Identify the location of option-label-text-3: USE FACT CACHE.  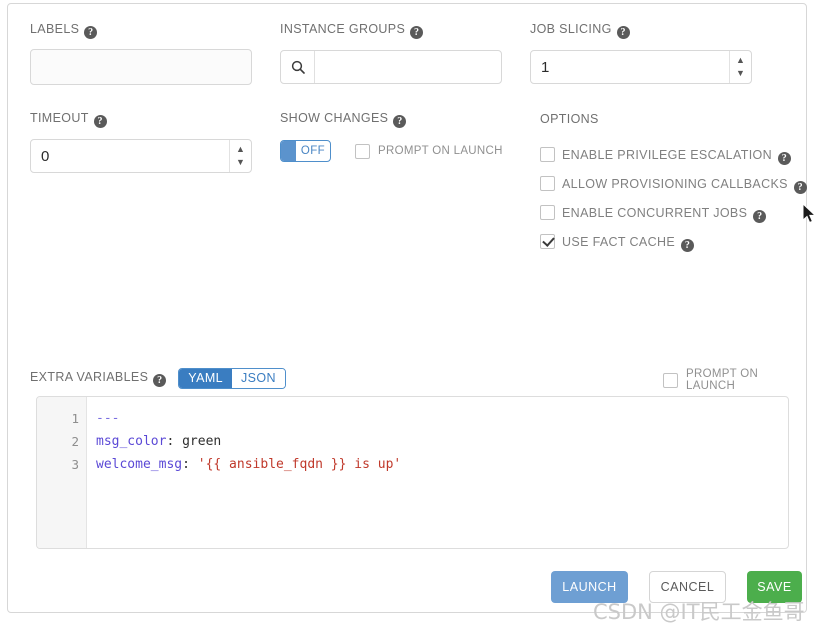
(619, 242).